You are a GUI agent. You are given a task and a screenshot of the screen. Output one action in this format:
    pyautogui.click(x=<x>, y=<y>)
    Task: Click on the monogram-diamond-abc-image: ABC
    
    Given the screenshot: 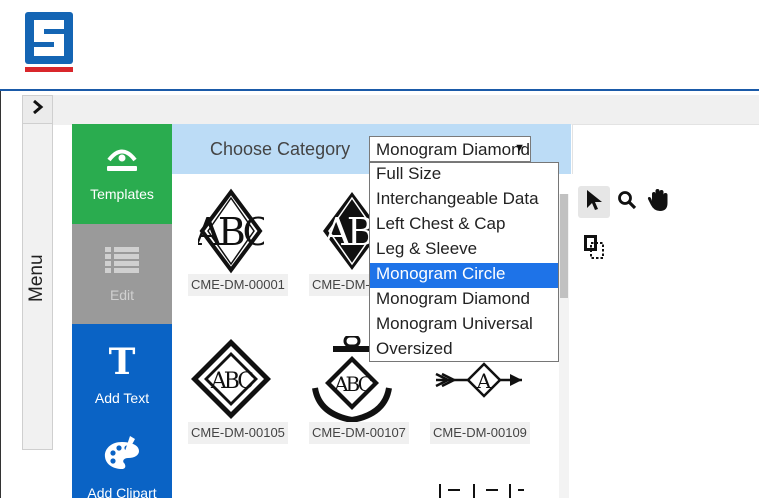 What is the action you would take?
    pyautogui.click(x=231, y=231)
    